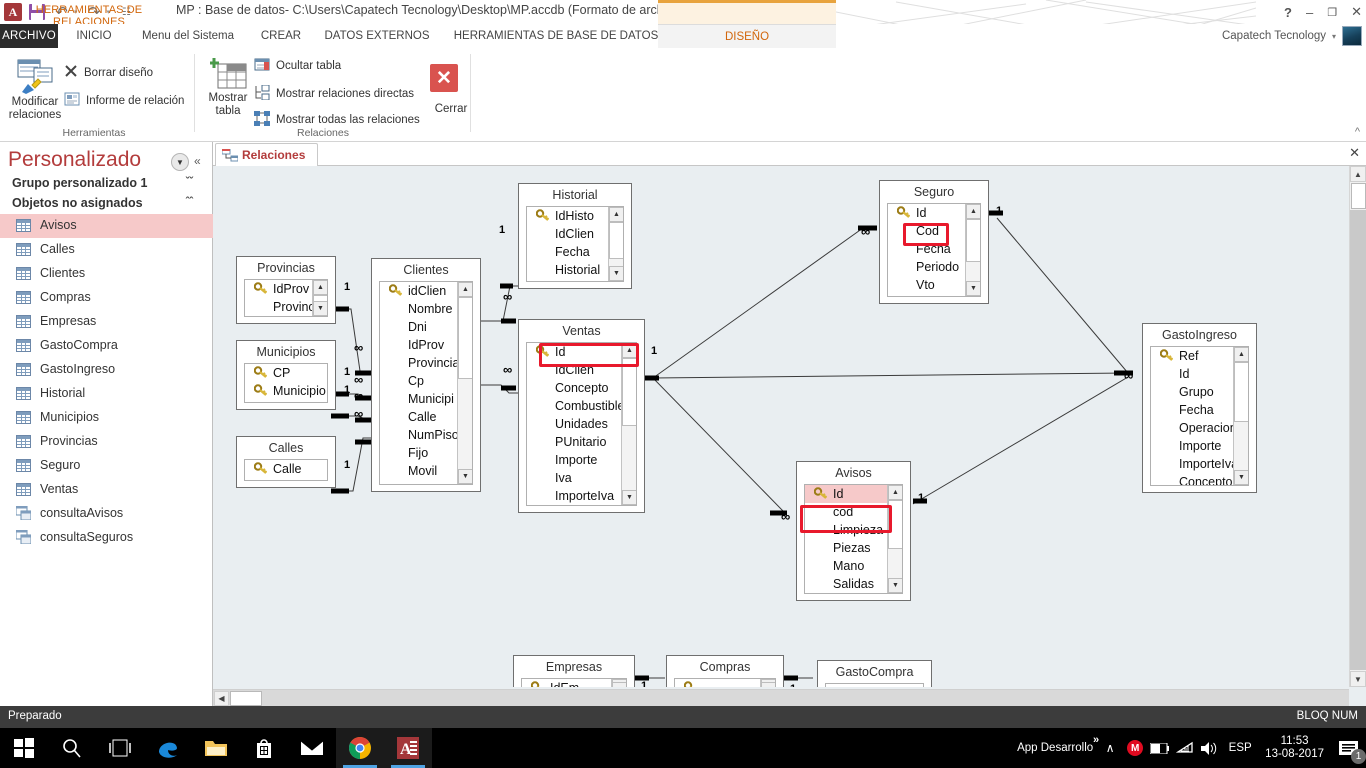  Describe the element at coordinates (189, 182) in the screenshot. I see `chevron-down-icon: ˇˇ` at that location.